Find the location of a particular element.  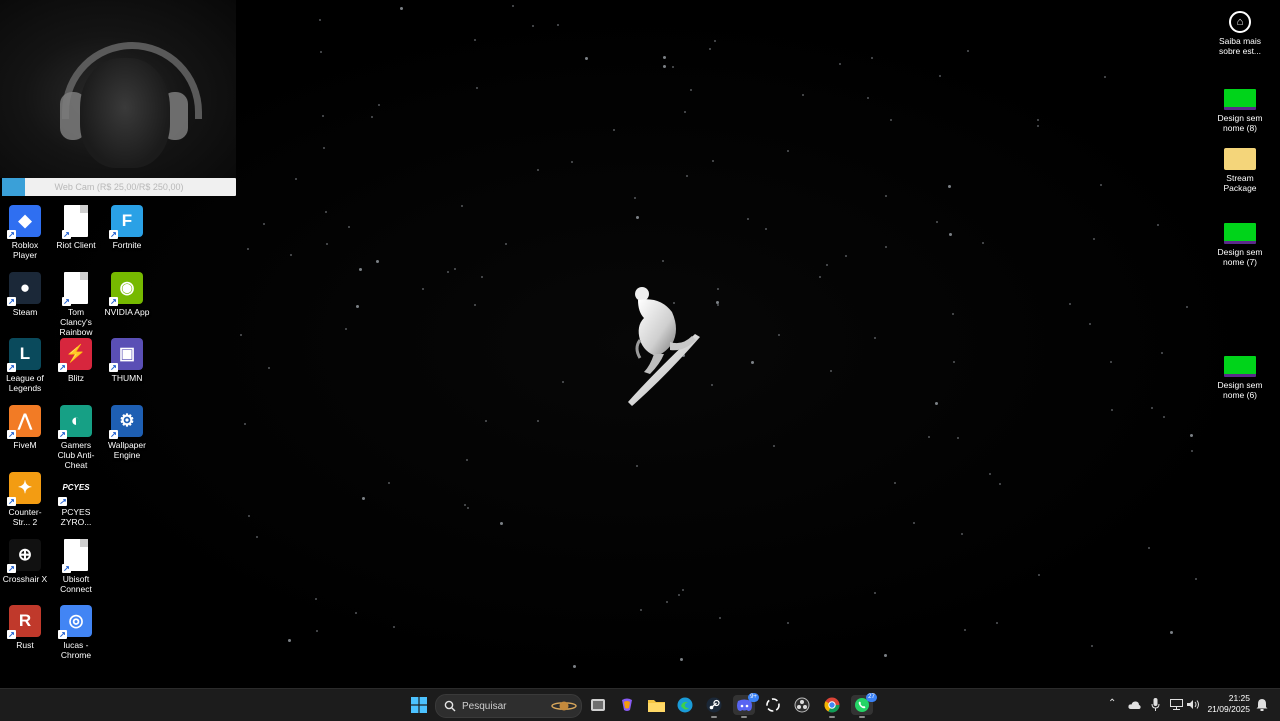

folder-icon is located at coordinates (656, 706).